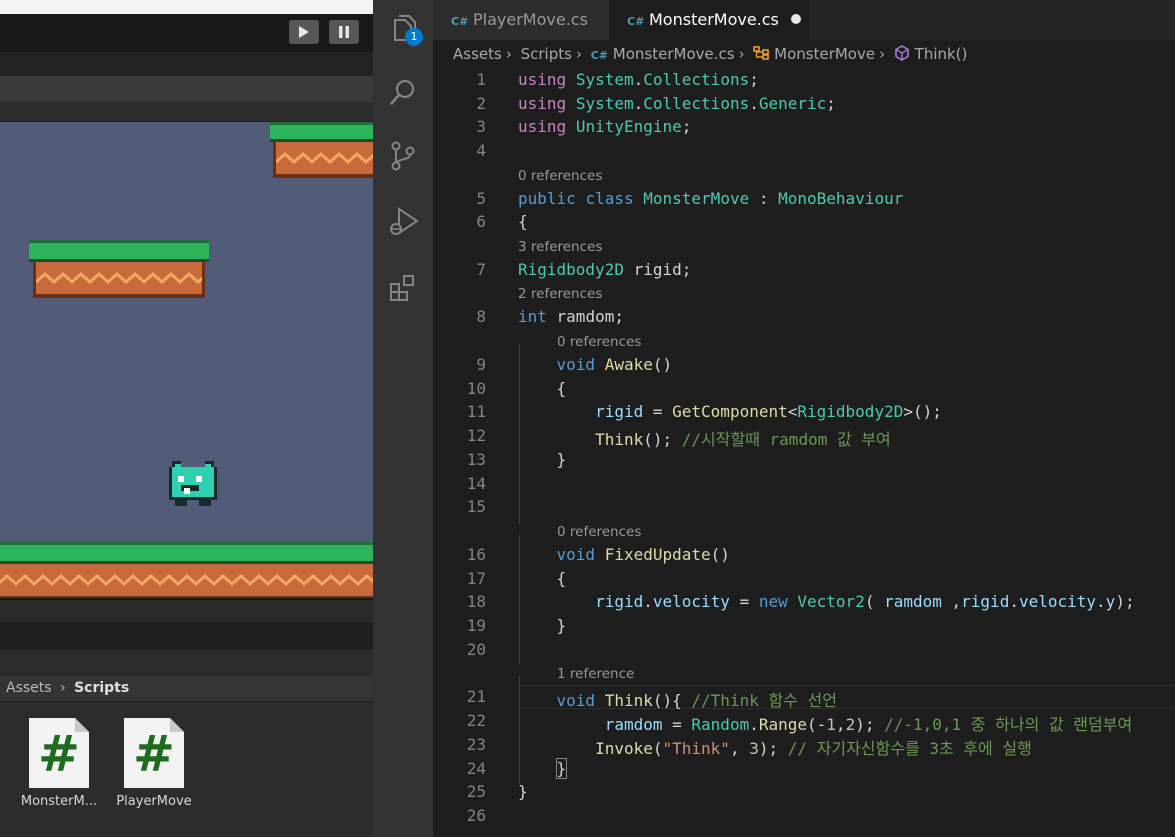 This screenshot has width=1175, height=837. What do you see at coordinates (119, 251) in the screenshot?
I see `platform-middle-grass` at bounding box center [119, 251].